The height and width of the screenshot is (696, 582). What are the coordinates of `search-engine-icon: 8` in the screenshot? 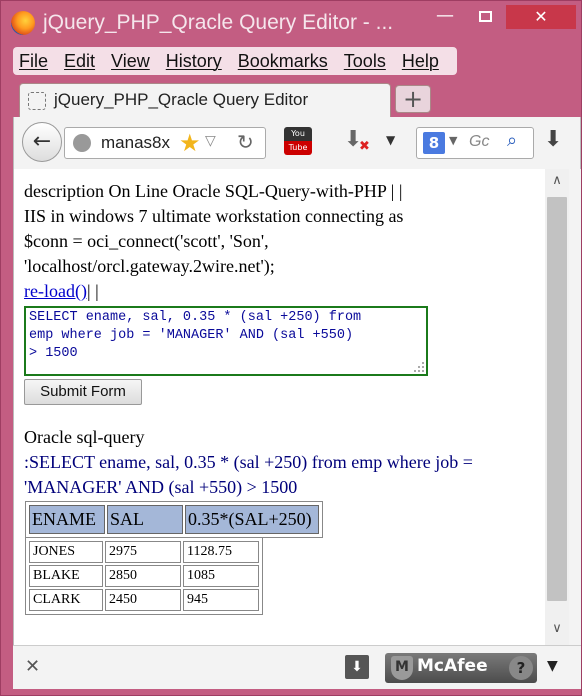 It's located at (434, 143).